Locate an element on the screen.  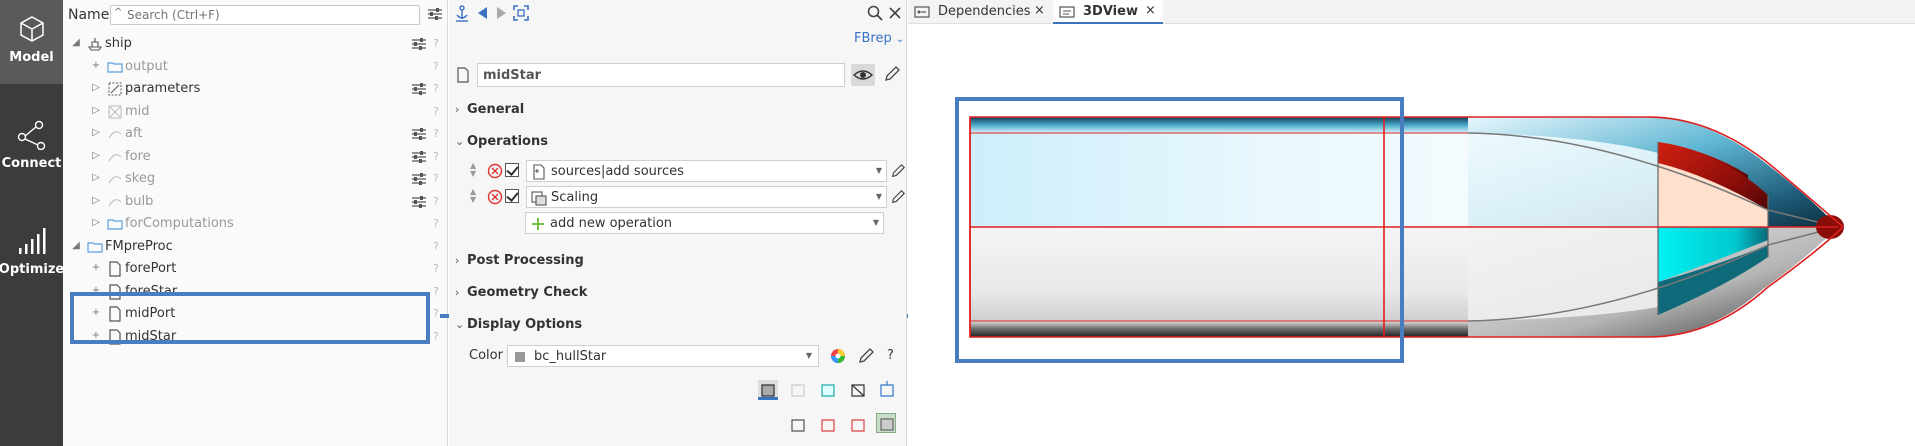
section-display-options-label: Display Options is located at coordinates (524, 324).